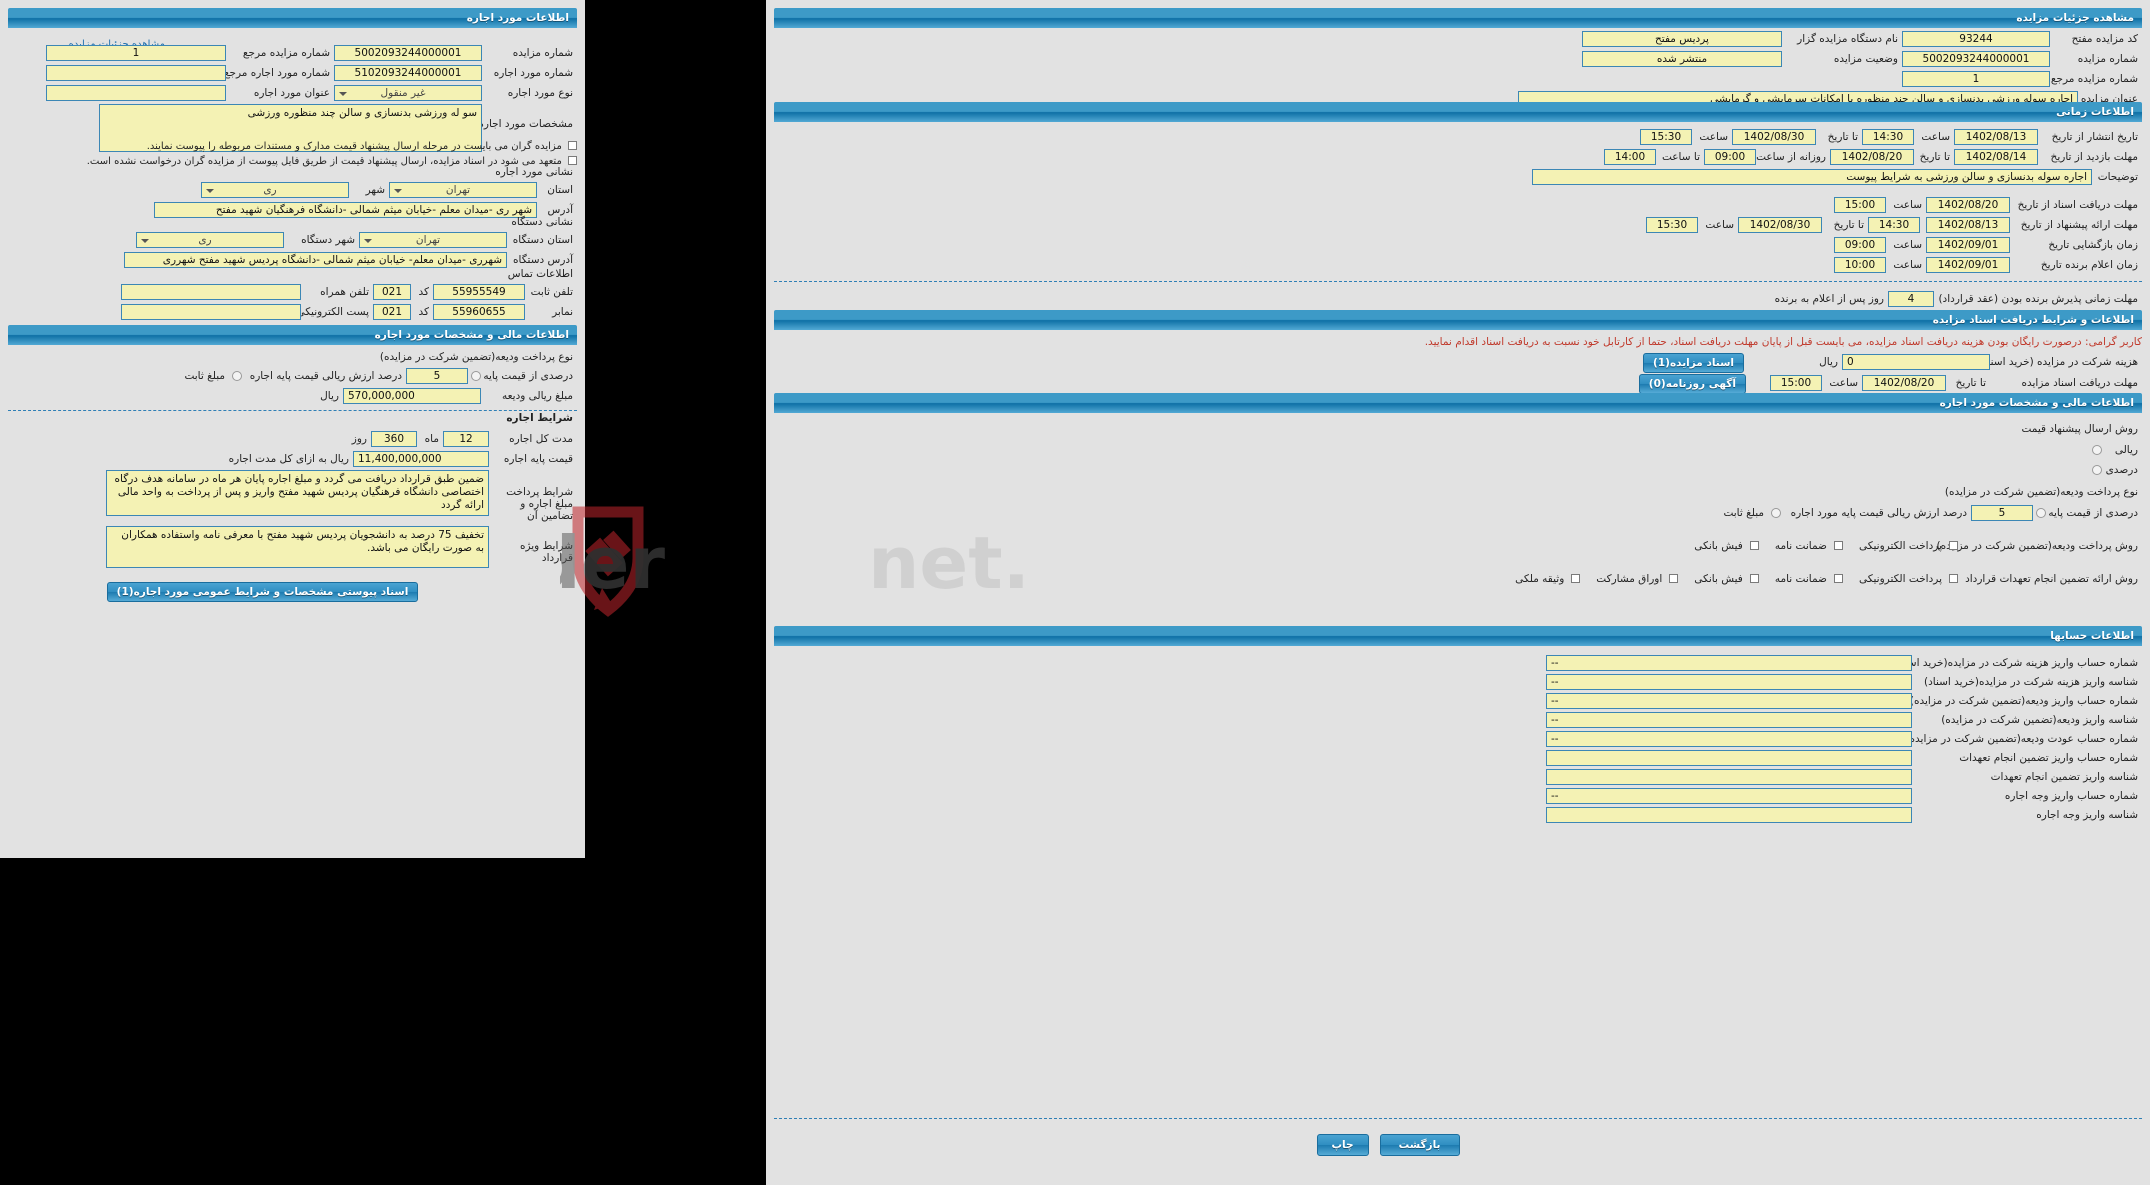 The height and width of the screenshot is (1185, 2150). What do you see at coordinates (1342, 1145) in the screenshot?
I see `print-button: چاپ` at bounding box center [1342, 1145].